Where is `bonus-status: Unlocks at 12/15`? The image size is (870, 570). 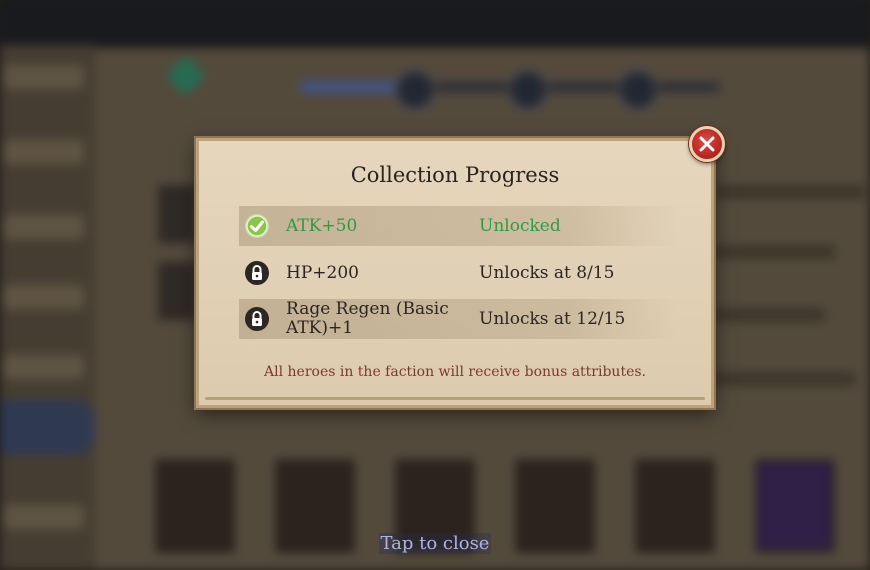 bonus-status: Unlocks at 12/15 is located at coordinates (552, 319).